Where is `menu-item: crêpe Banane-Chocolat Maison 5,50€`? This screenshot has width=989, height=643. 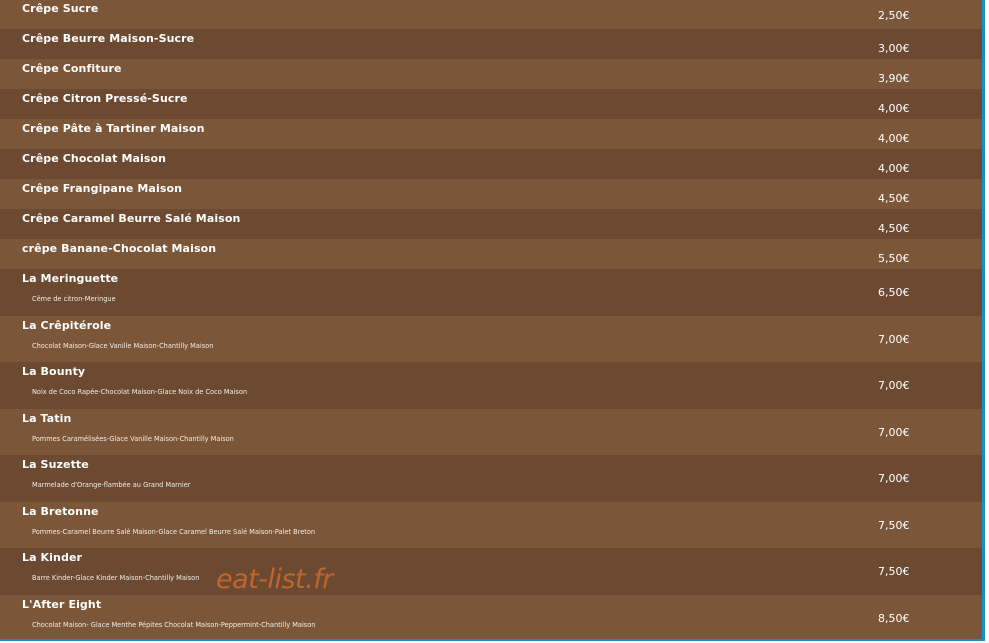 menu-item: crêpe Banane-Chocolat Maison 5,50€ is located at coordinates (491, 254).